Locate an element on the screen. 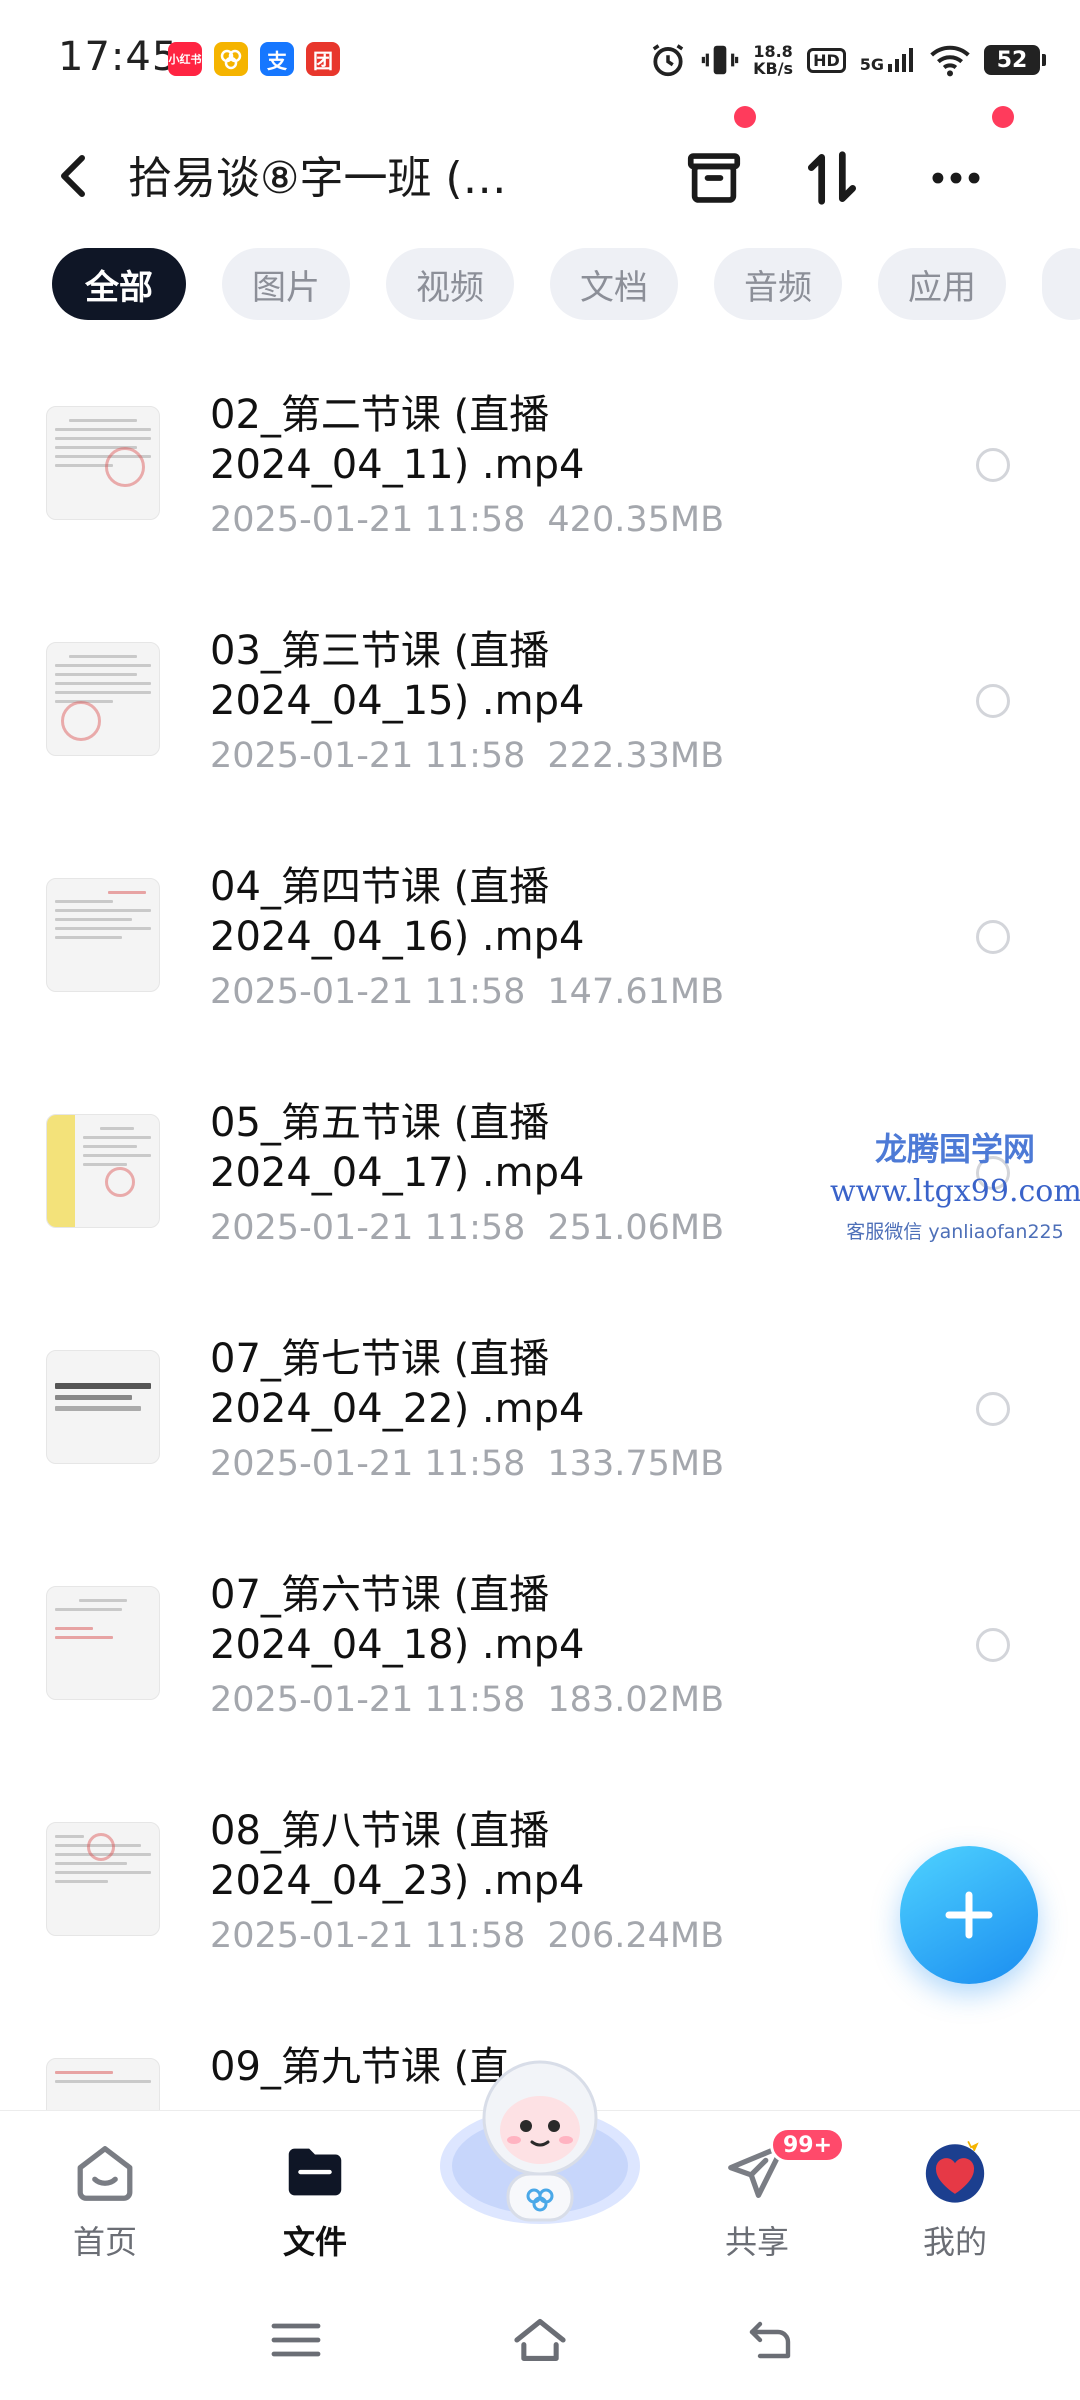  file-name: 05_第五节课 (直播 2024_04_17) .mp4 is located at coordinates (560, 1148).